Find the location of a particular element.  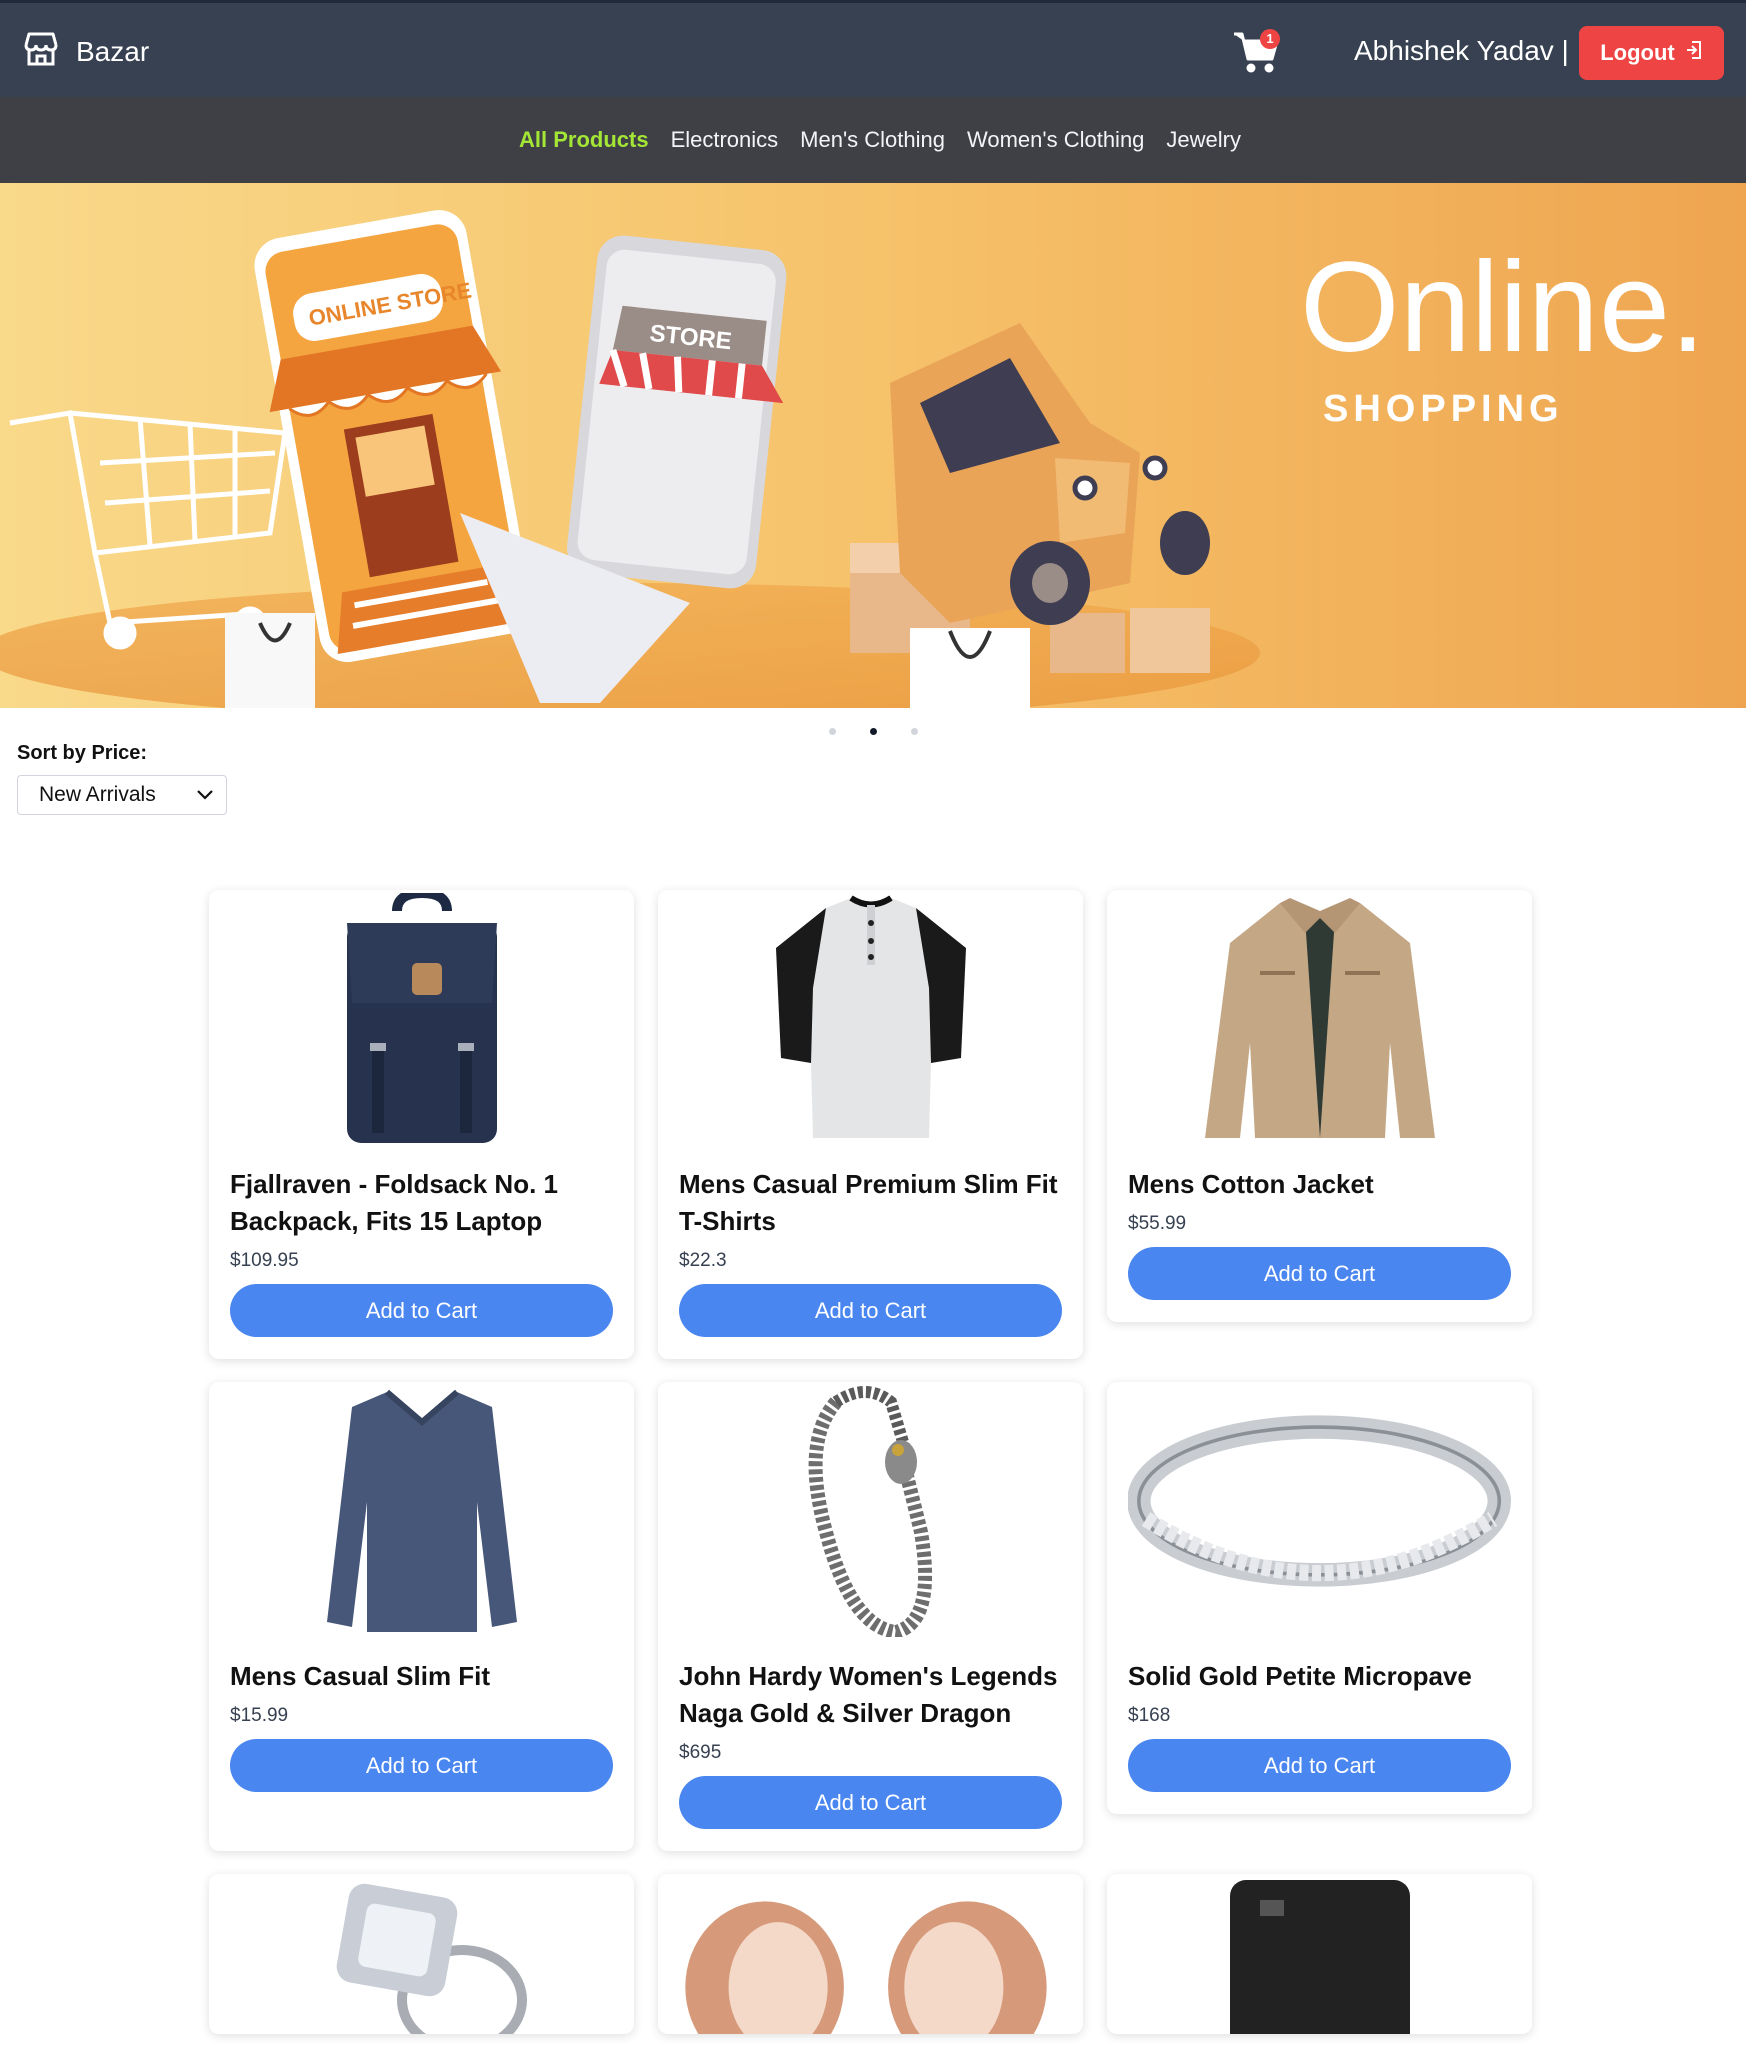

sort-label: Sort by Price: is located at coordinates (82, 753).